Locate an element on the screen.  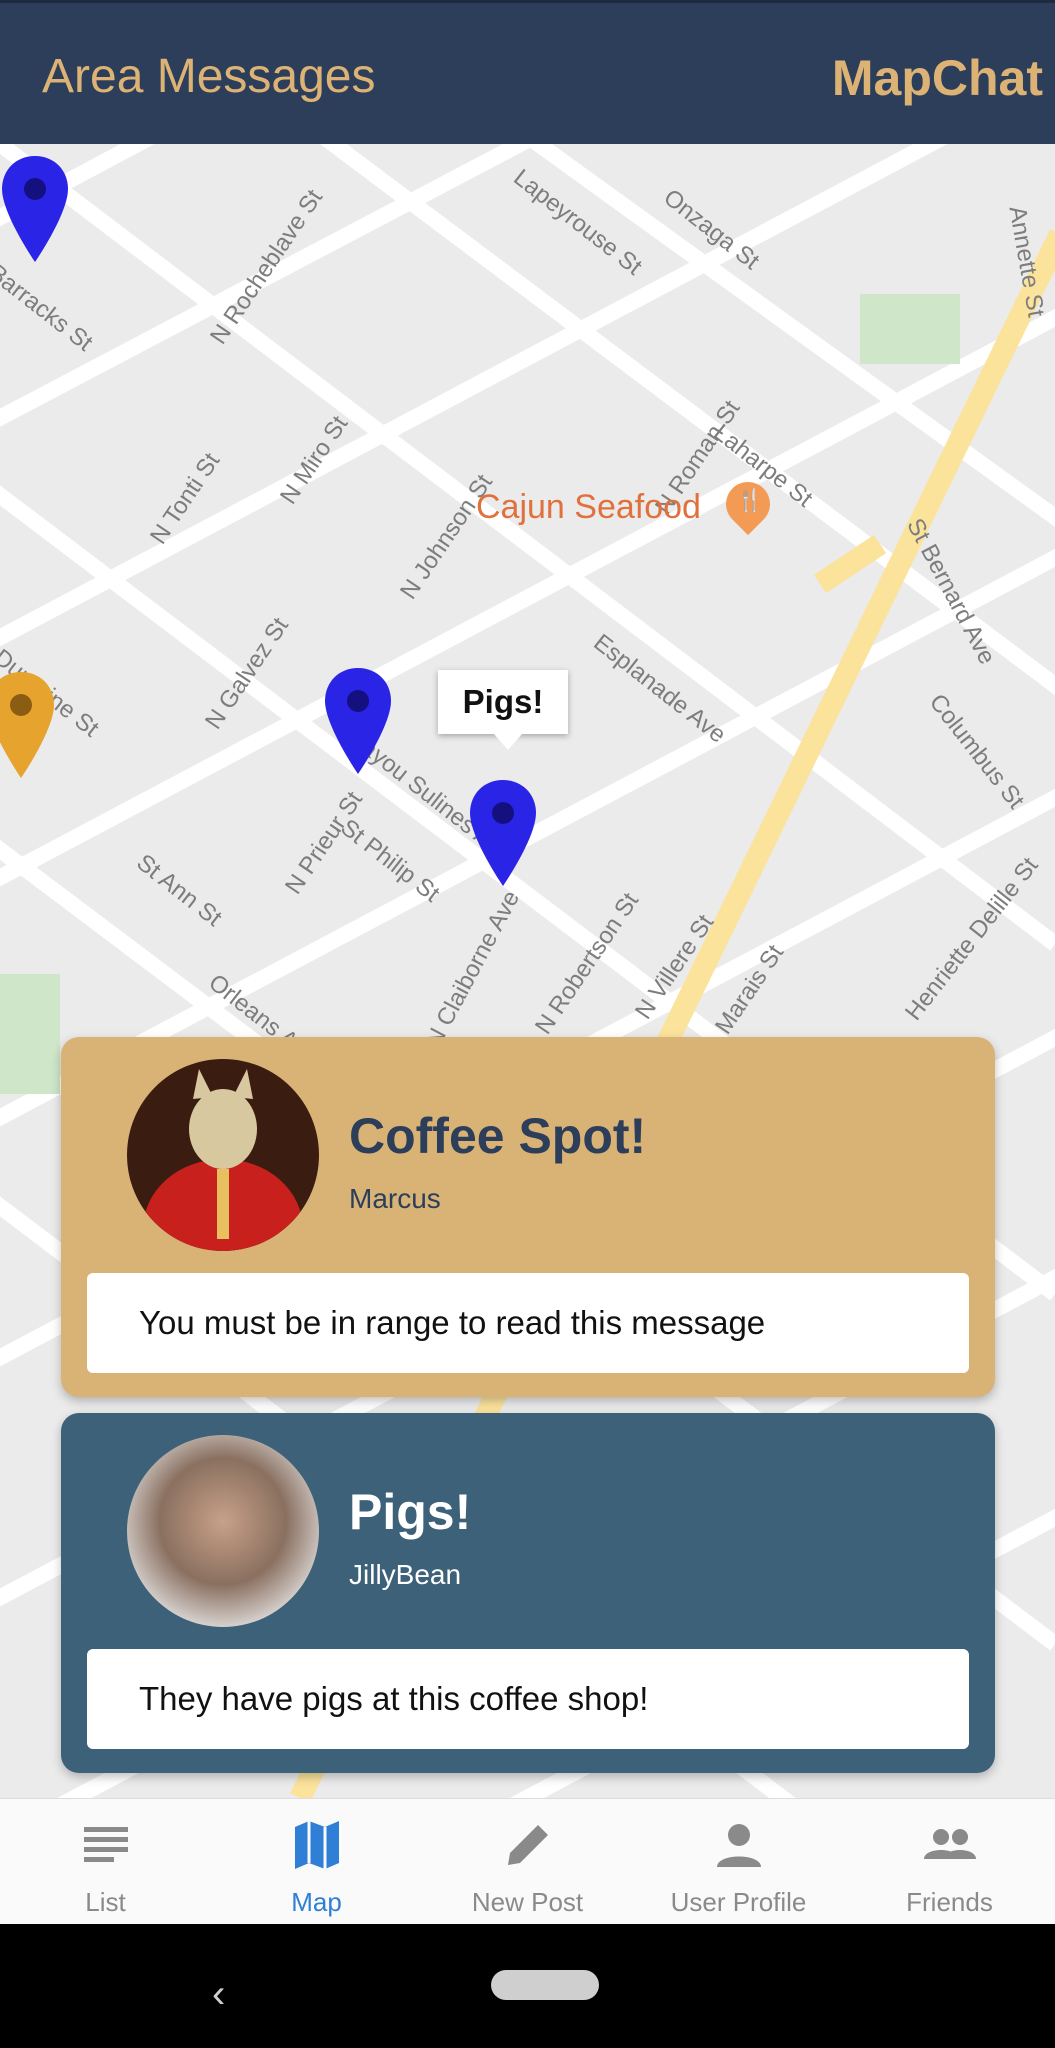
card-username: Marcus is located at coordinates (395, 1198).